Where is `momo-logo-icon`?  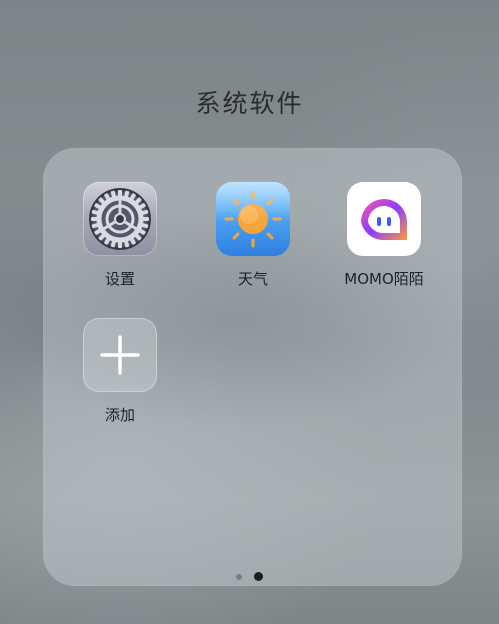 momo-logo-icon is located at coordinates (384, 219).